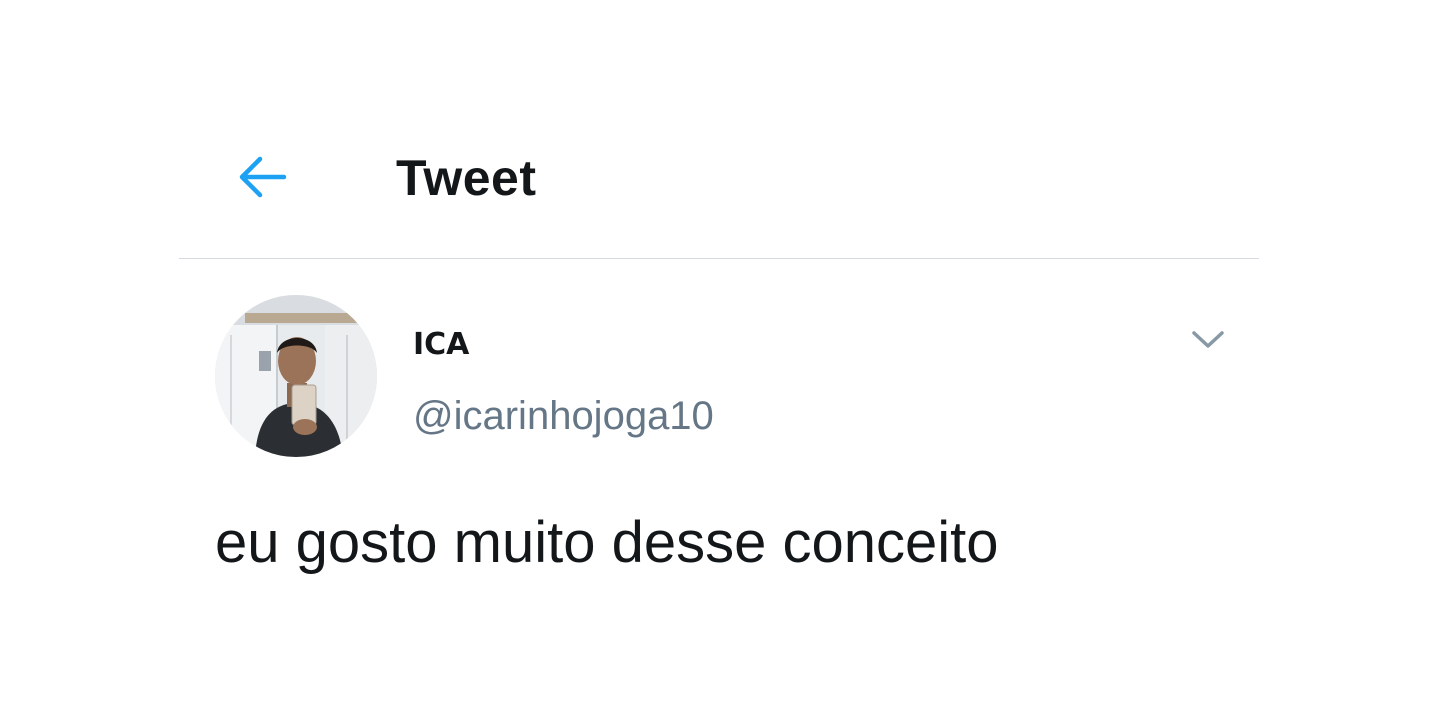 The height and width of the screenshot is (721, 1438). What do you see at coordinates (563, 416) in the screenshot?
I see `author-handle: @icarinhojoga10` at bounding box center [563, 416].